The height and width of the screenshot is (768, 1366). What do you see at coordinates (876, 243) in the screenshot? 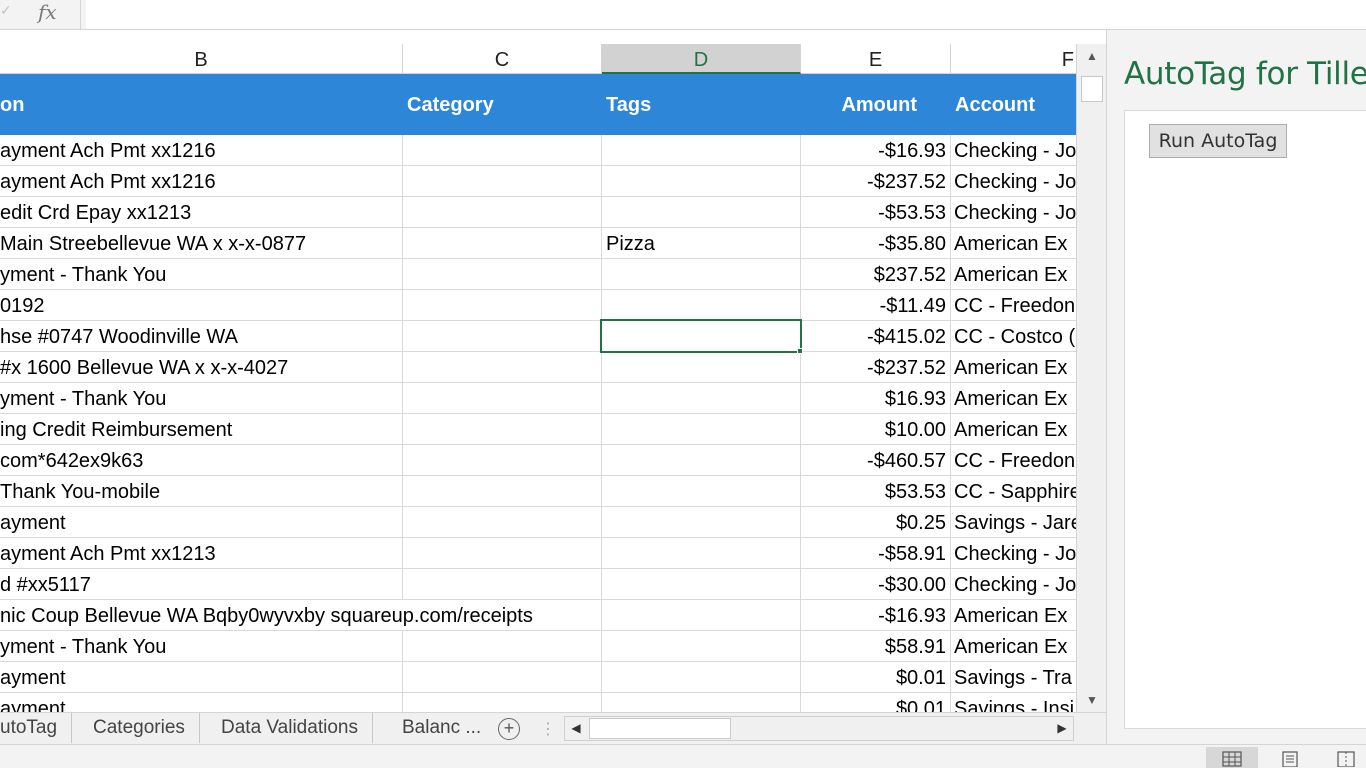
I see `cell-amount: -$35.80` at bounding box center [876, 243].